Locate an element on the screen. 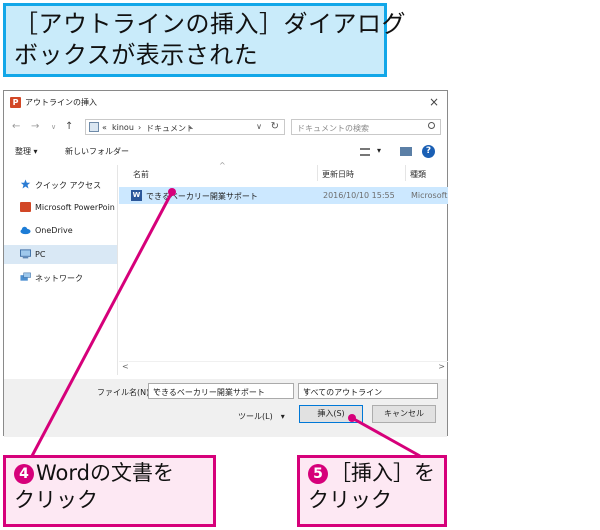 The width and height of the screenshot is (600, 530). banner-line-2: ボックスが表示された is located at coordinates (136, 55).